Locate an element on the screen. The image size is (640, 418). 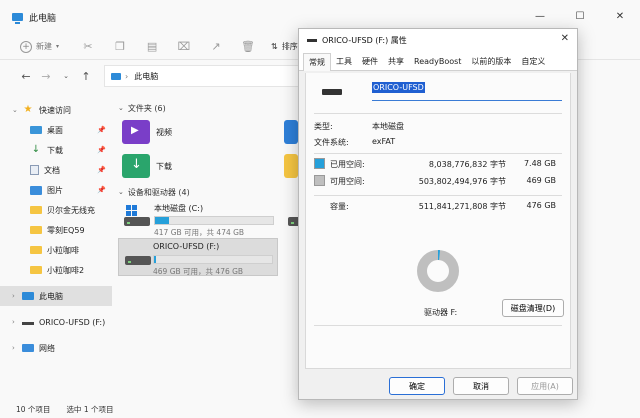
tab-general: 常规 is located at coordinates (317, 62).